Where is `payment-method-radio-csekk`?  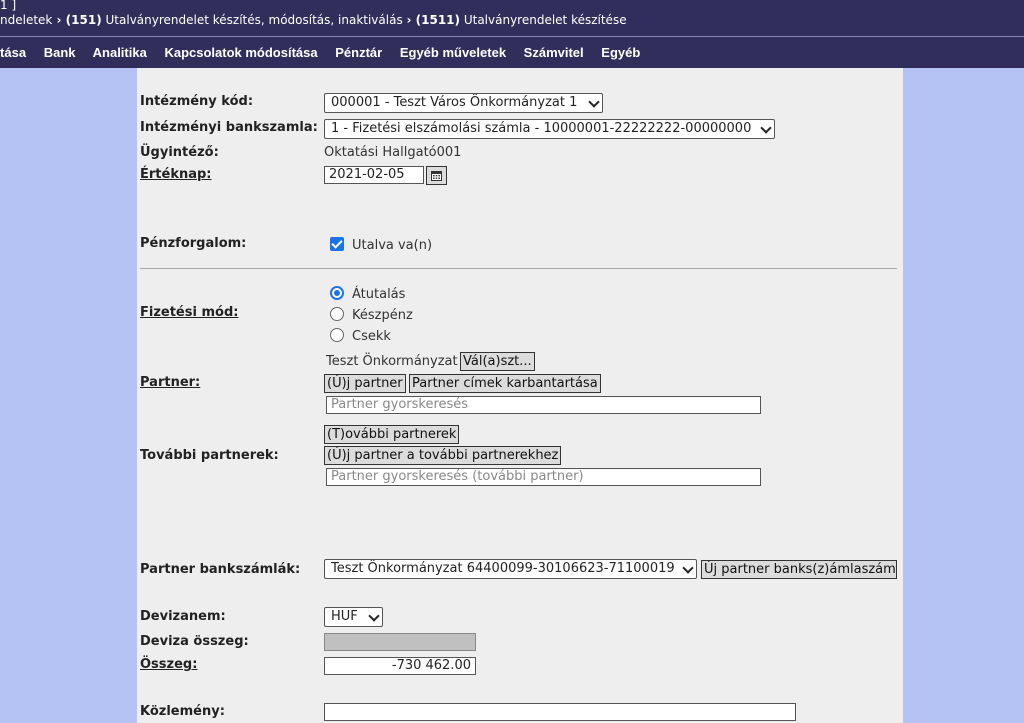
payment-method-radio-csekk is located at coordinates (337, 335).